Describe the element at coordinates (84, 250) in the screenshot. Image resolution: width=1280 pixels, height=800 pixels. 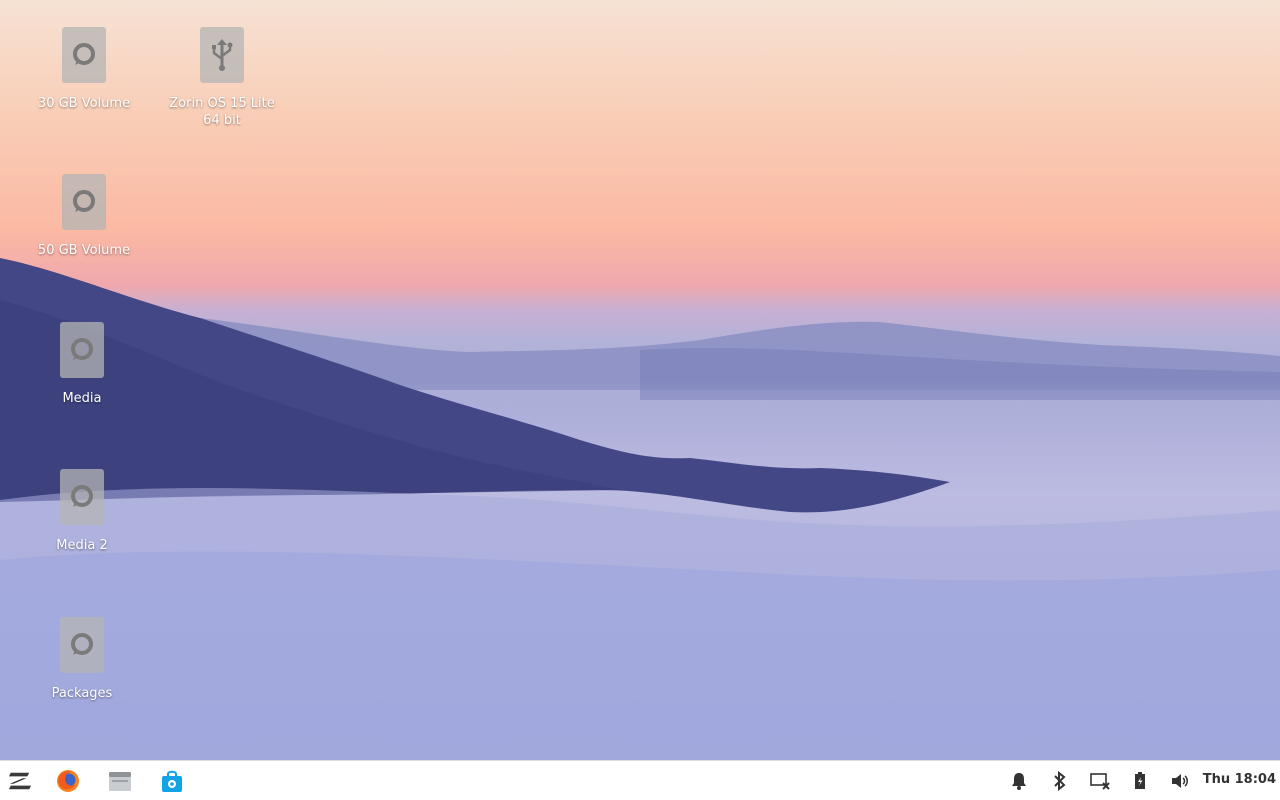
I see `desktop-icon-label: 50 GB Volume` at that location.